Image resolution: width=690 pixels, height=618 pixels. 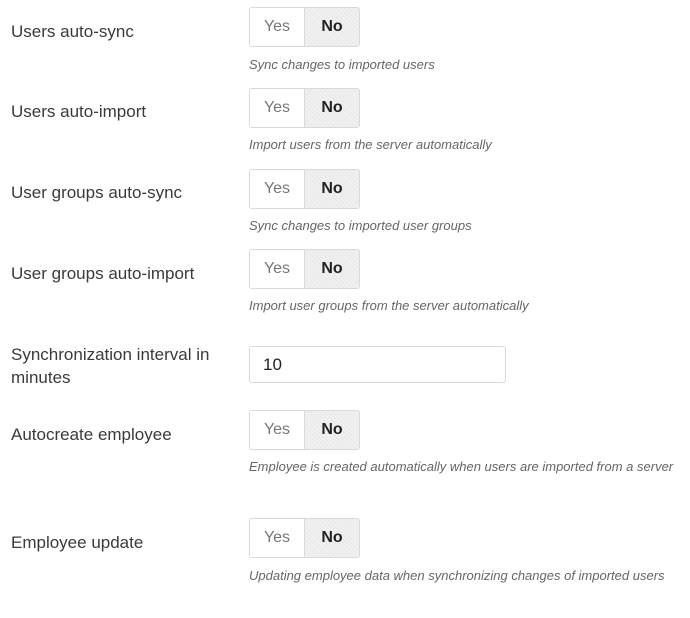 What do you see at coordinates (277, 189) in the screenshot?
I see `user-groups-auto-sync-yes-button: Yes` at bounding box center [277, 189].